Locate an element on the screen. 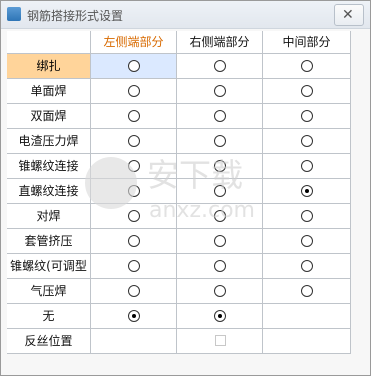 The image size is (371, 376). column-header: 中间部分 is located at coordinates (307, 42).